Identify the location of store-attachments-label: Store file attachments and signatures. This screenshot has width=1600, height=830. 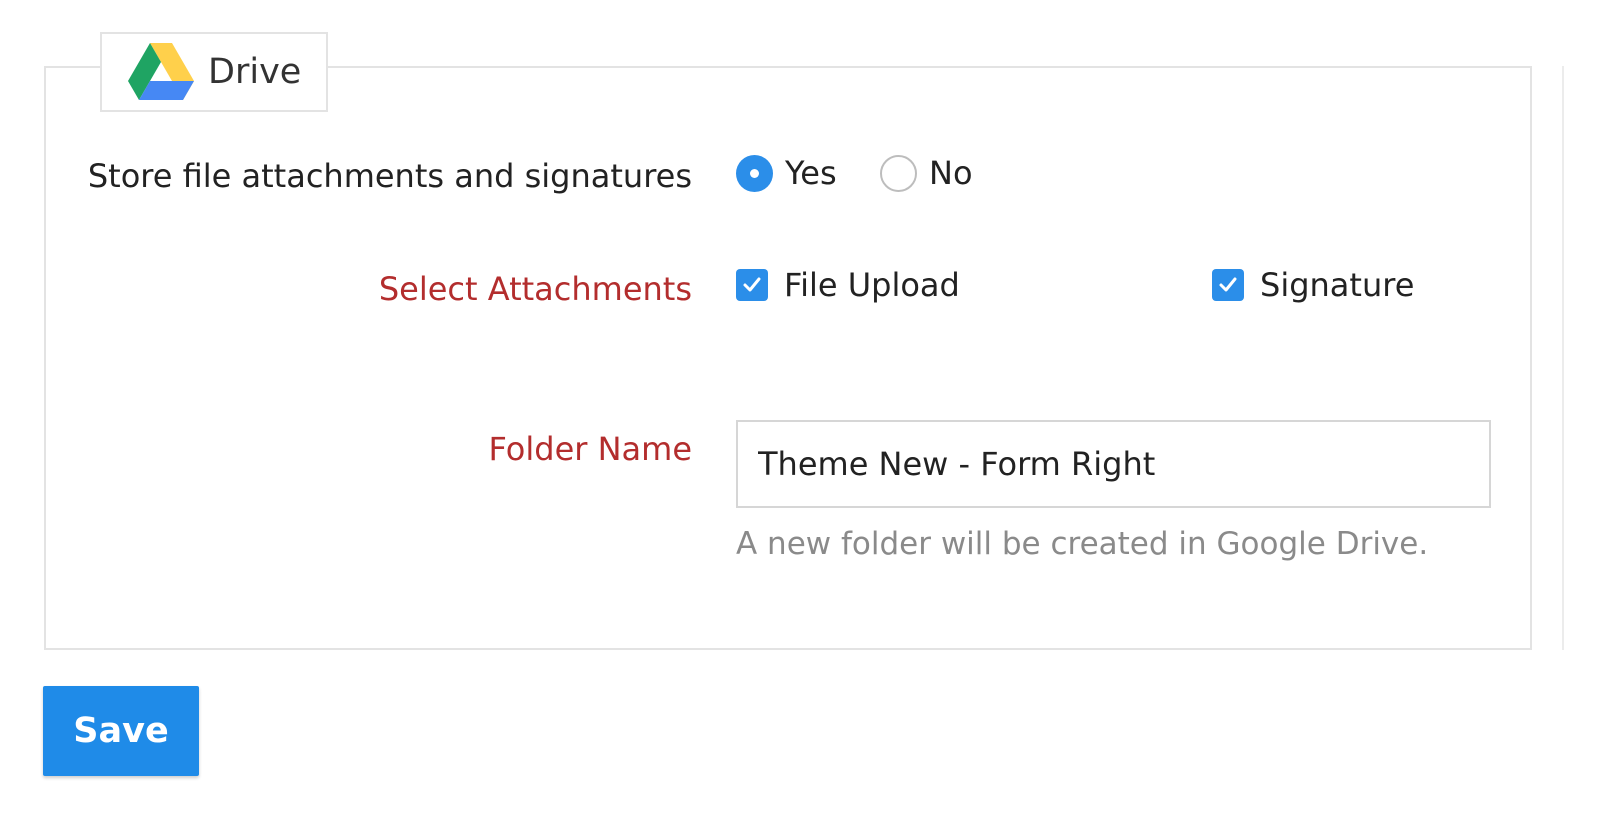
(389, 176).